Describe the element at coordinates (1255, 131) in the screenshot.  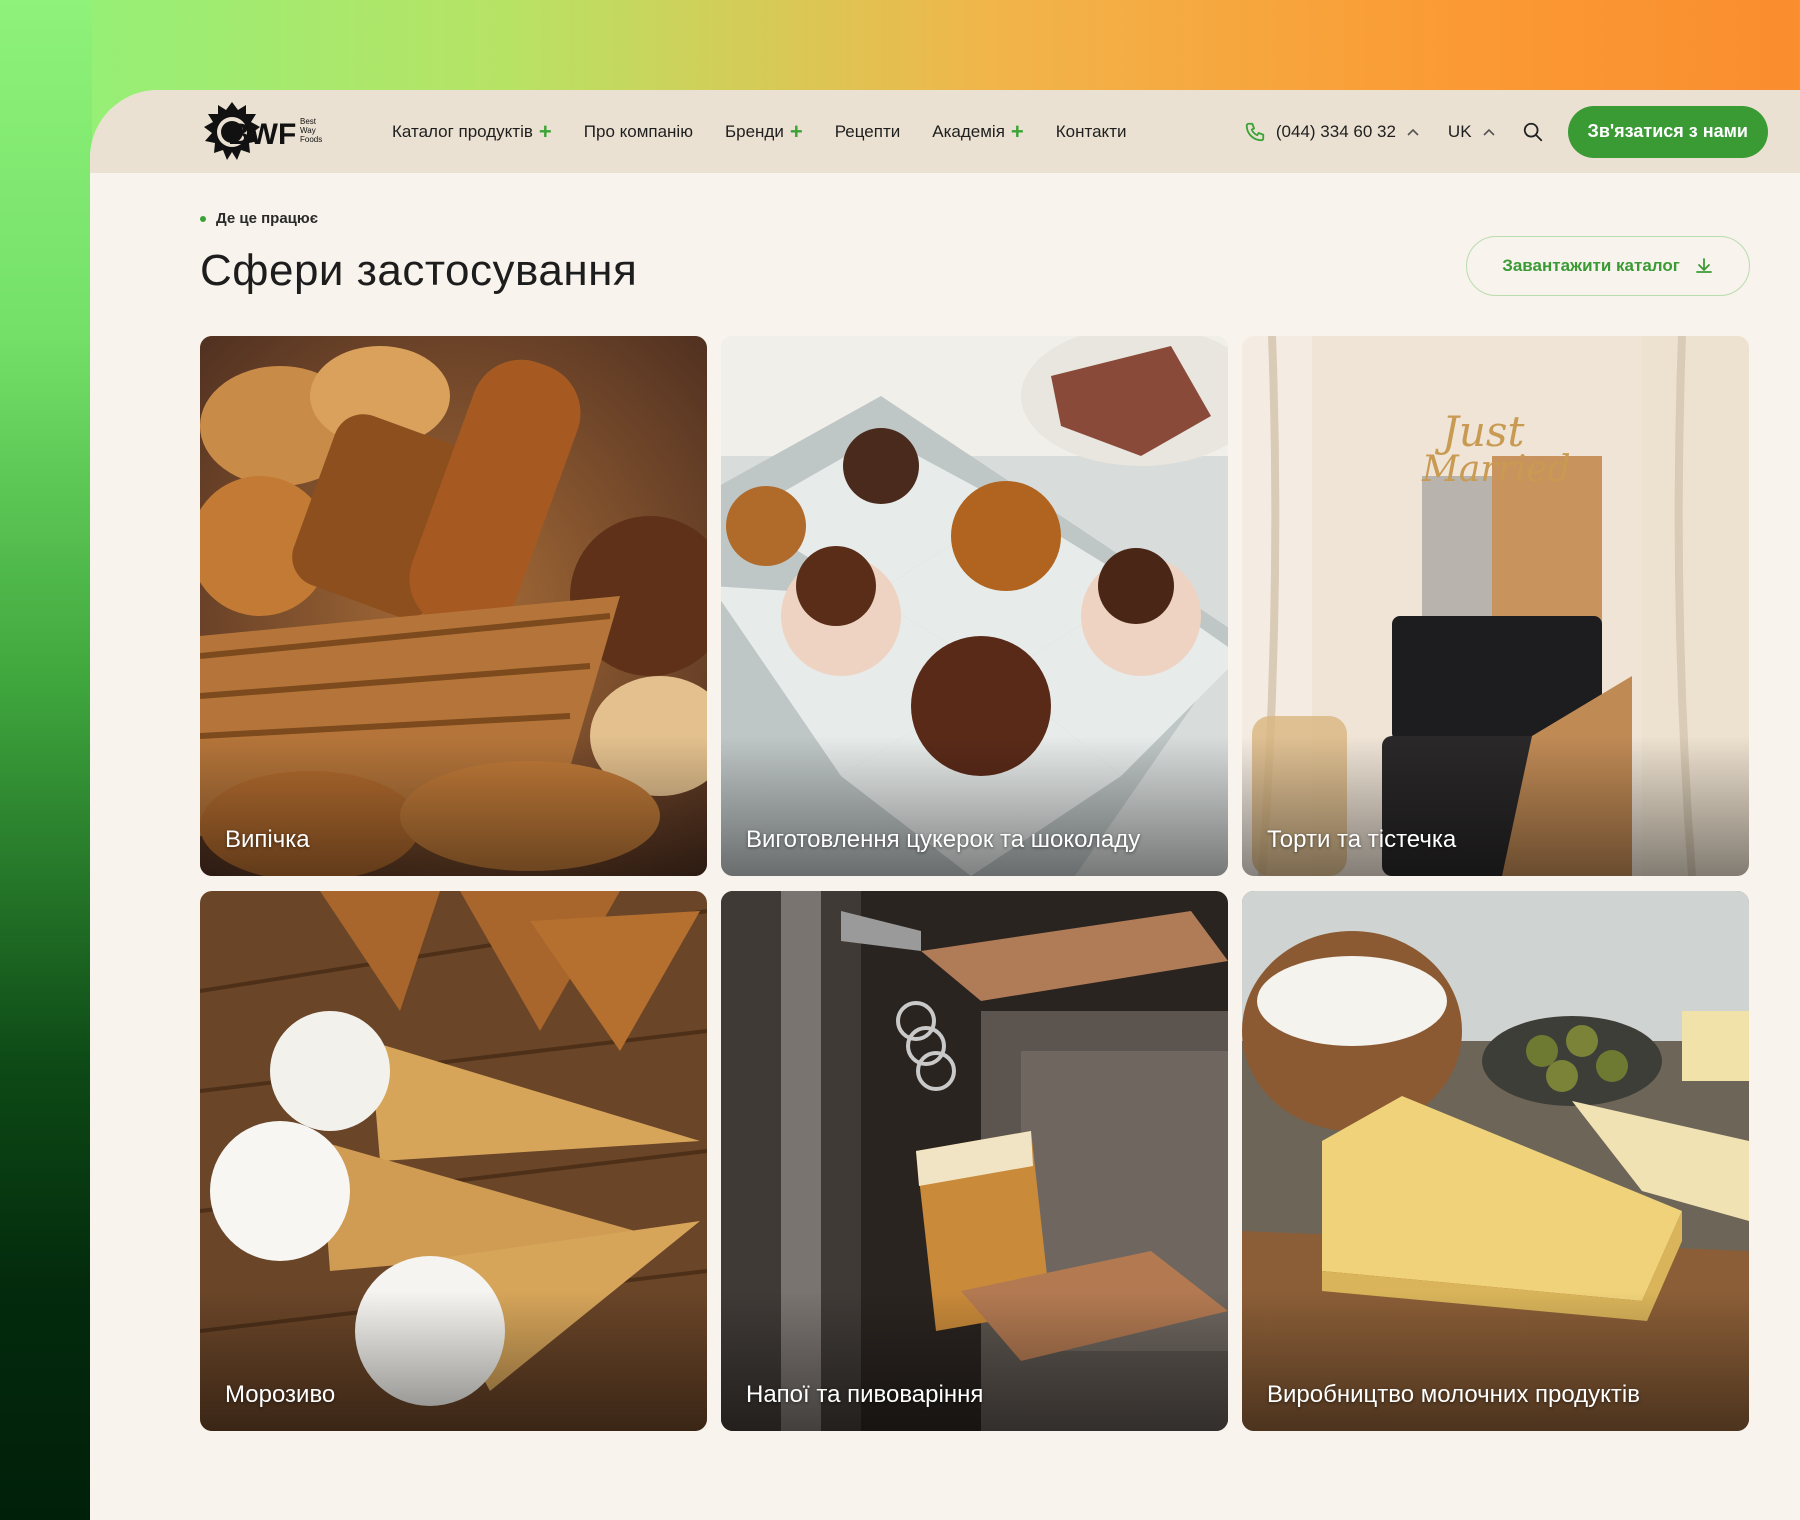
I see `phone-icon` at that location.